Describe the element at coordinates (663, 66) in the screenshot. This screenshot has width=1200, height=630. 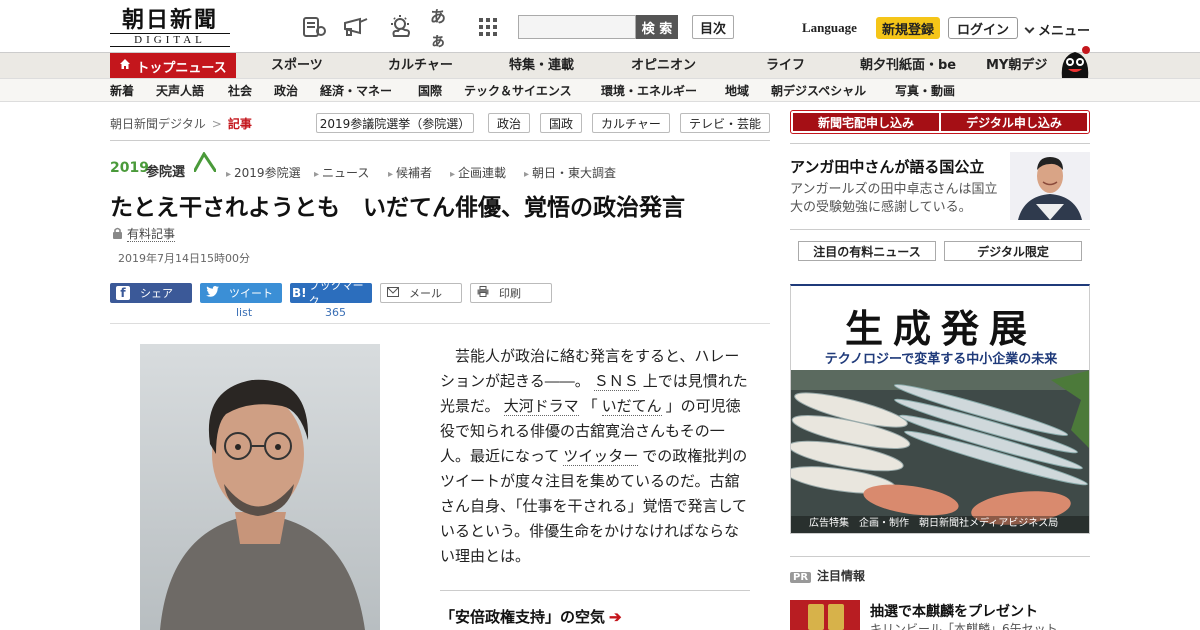
I see `nav-opinion: オピニオン` at that location.